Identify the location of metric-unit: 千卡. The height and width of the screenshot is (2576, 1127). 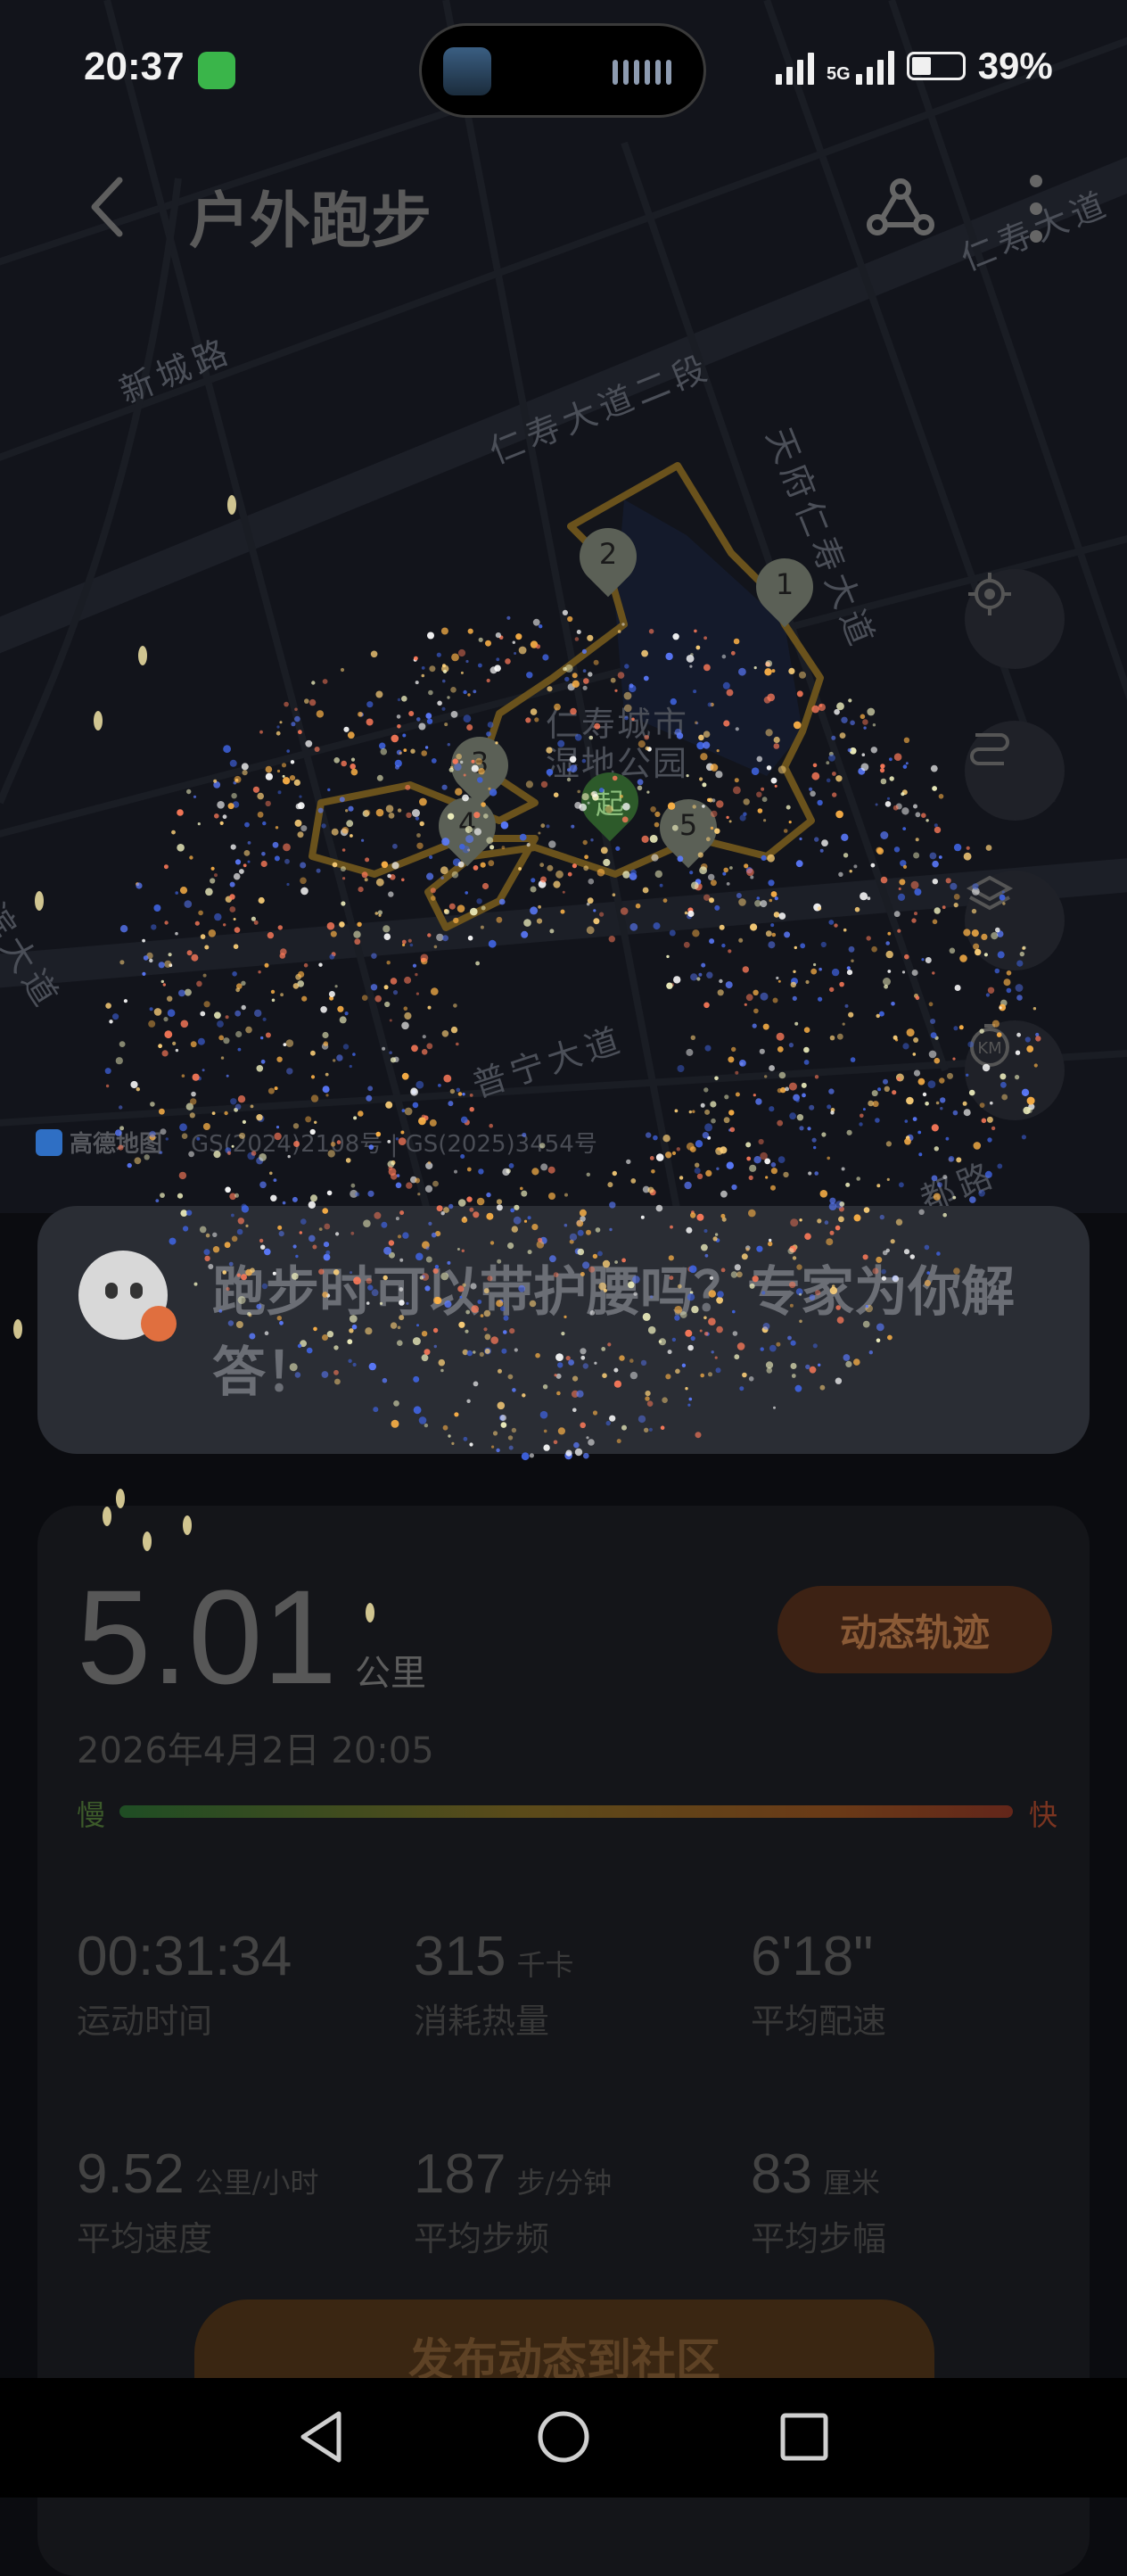
(545, 1965).